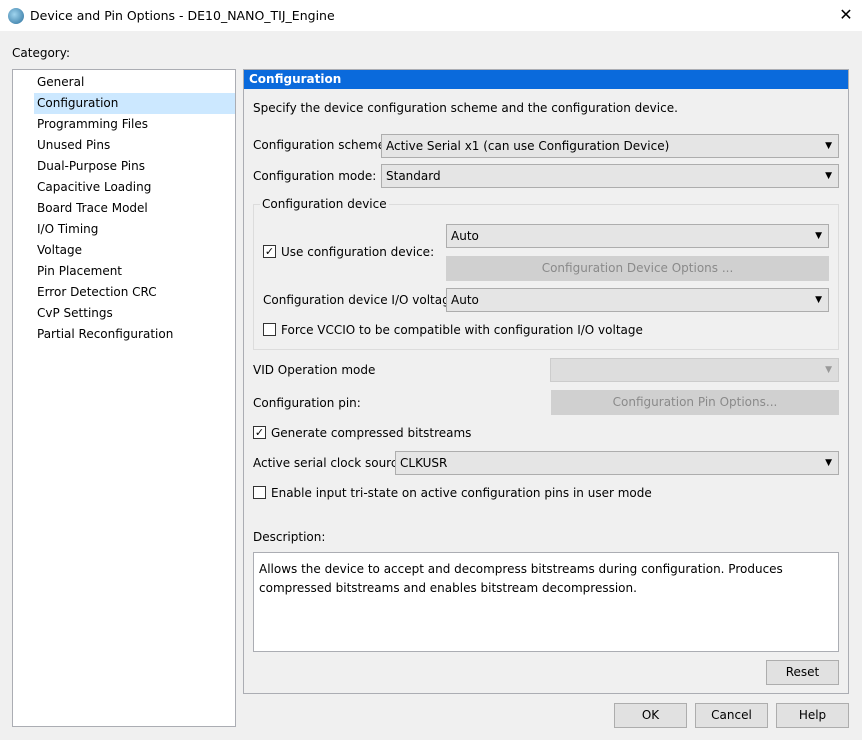 Image resolution: width=862 pixels, height=740 pixels. I want to click on reset-button: Reset, so click(802, 672).